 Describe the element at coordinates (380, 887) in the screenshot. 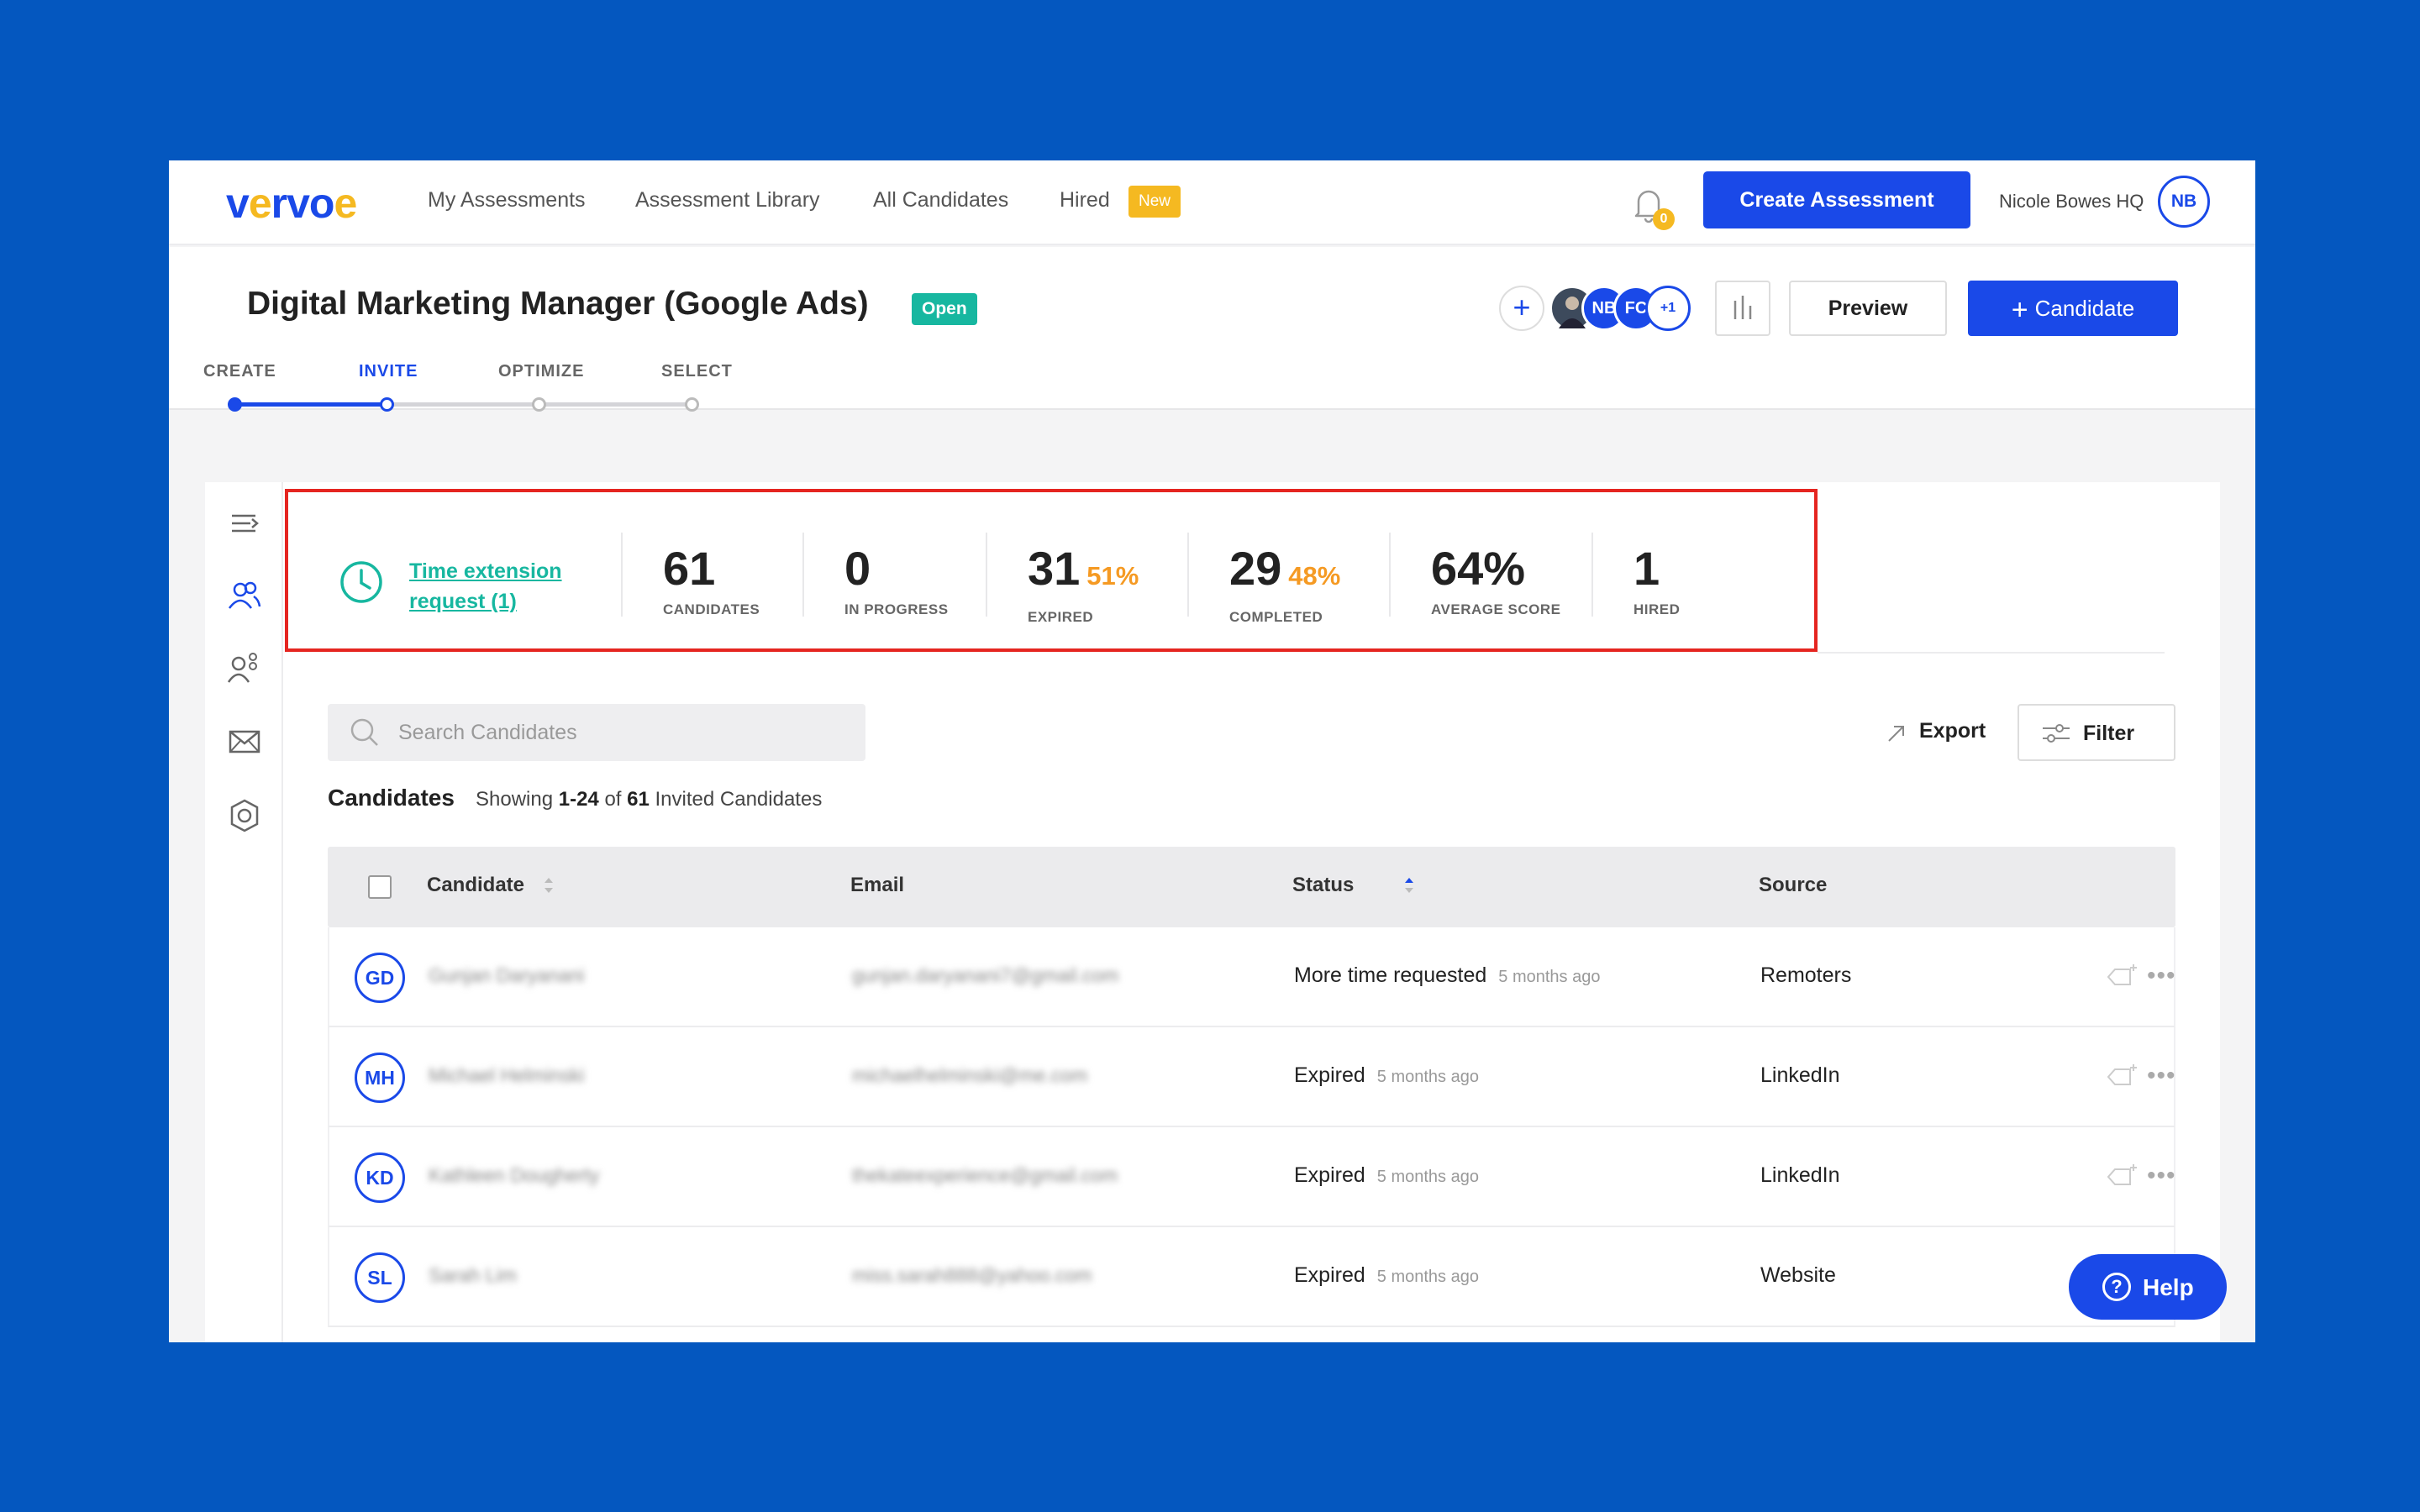

I see `select-all-checkbox` at that location.